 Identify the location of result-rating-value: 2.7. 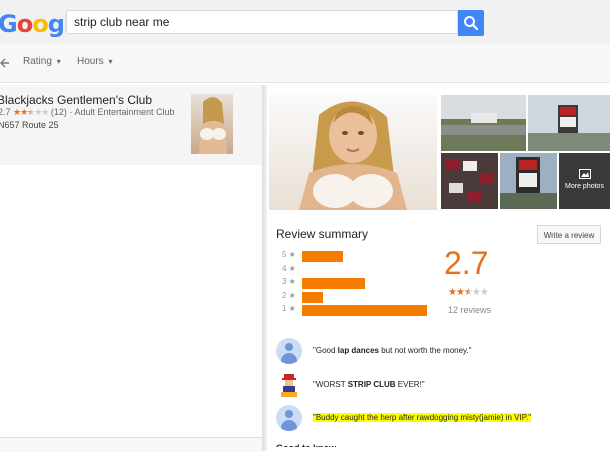
(5, 112).